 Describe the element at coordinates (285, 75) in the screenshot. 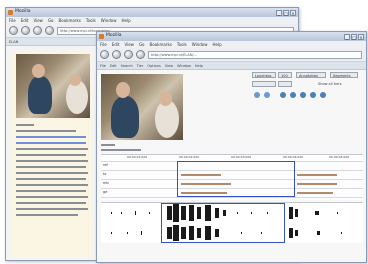

I see `zoom-value-select: 100` at that location.